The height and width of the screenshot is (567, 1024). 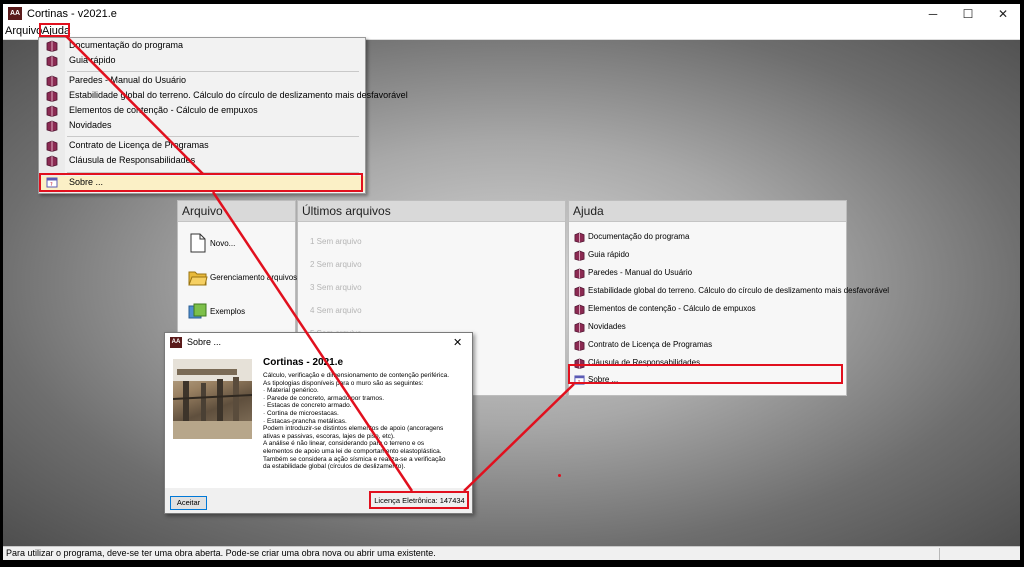 What do you see at coordinates (312, 341) in the screenshot?
I see `annotation-line-to-license` at bounding box center [312, 341].